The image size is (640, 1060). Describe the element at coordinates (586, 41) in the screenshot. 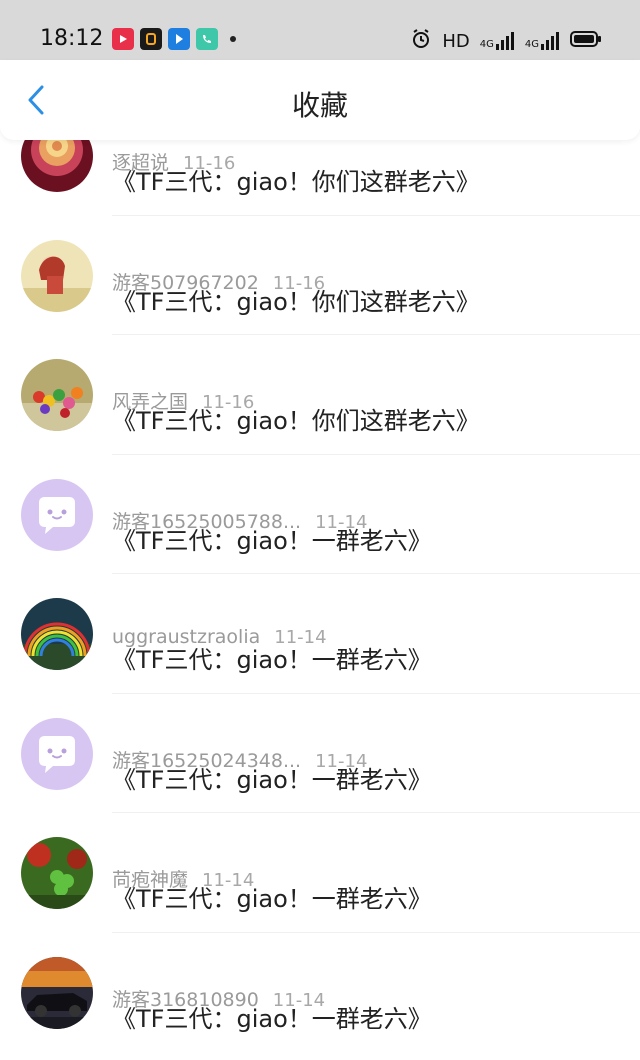

I see `battery-icon` at that location.